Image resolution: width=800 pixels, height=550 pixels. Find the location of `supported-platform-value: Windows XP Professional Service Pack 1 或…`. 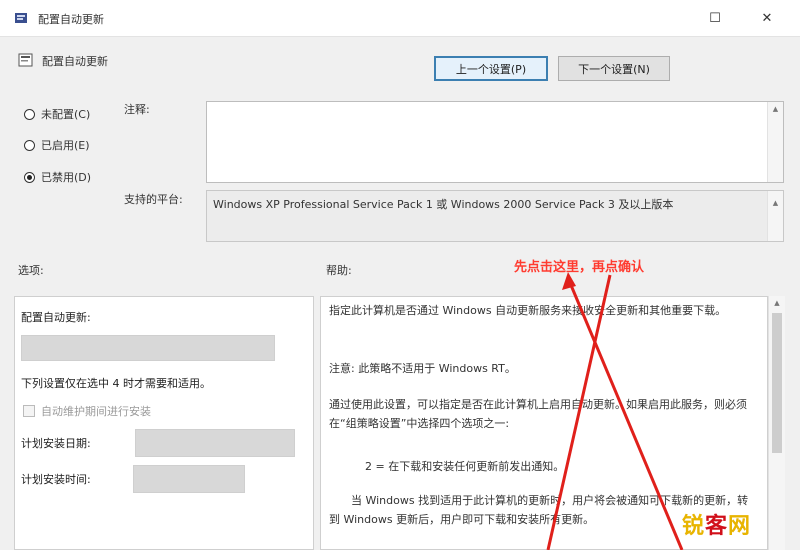

supported-platform-value: Windows XP Professional Service Pack 1 或… is located at coordinates (495, 216).